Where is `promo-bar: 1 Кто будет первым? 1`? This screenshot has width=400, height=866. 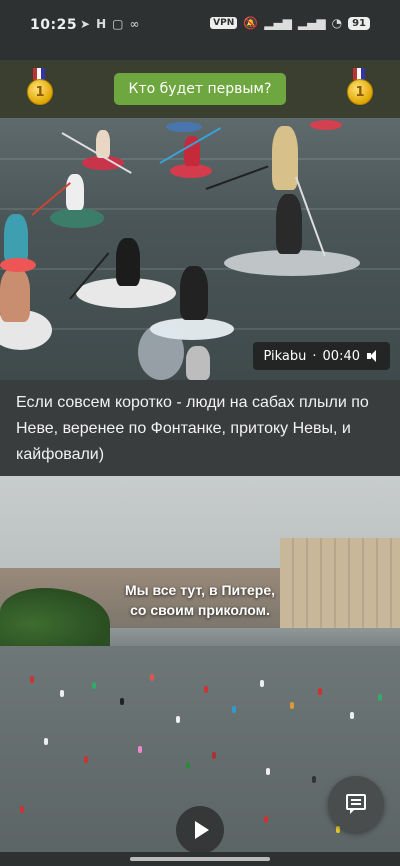
promo-bar: 1 Кто будет первым? 1 is located at coordinates (200, 89).